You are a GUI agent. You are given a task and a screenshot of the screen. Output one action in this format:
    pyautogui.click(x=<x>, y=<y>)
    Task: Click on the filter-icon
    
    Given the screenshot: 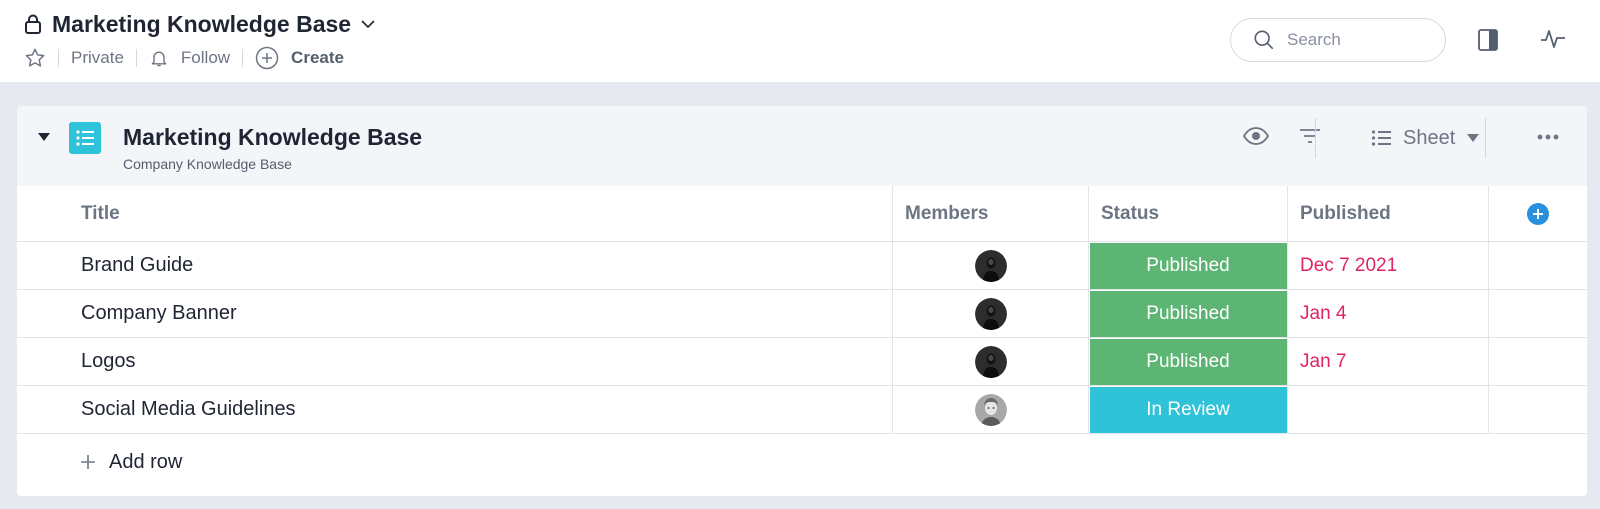 What is the action you would take?
    pyautogui.click(x=1310, y=136)
    